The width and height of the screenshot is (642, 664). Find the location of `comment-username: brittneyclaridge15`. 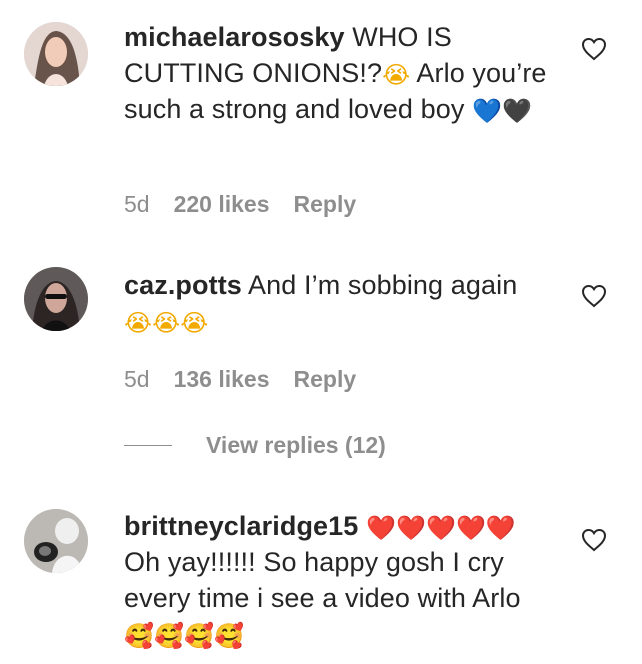

comment-username: brittneyclaridge15 is located at coordinates (241, 526).